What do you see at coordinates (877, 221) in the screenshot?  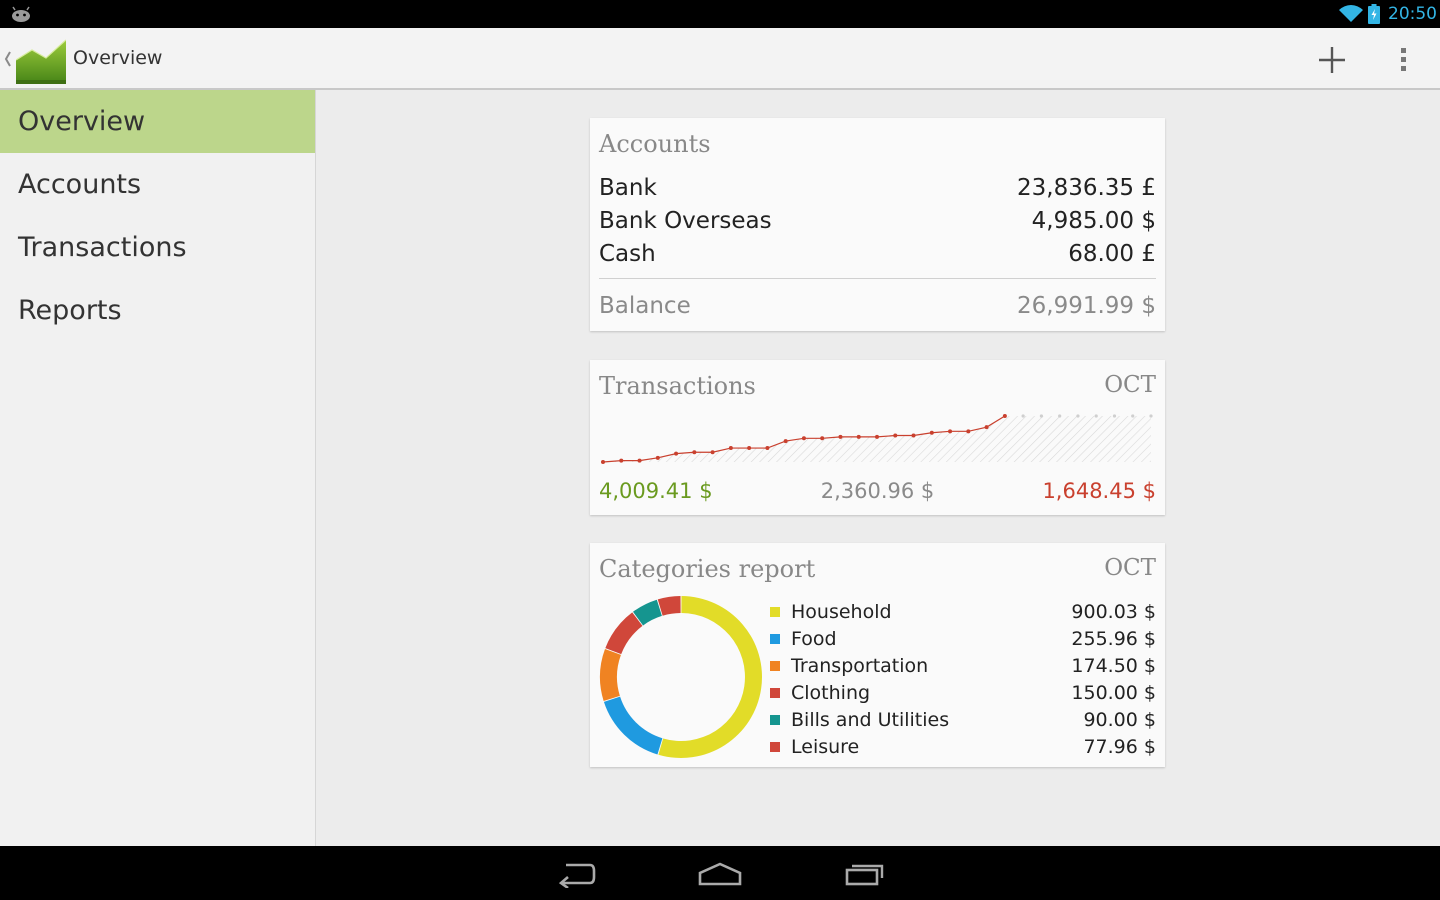 I see `account-row-bank-overseas: Bank Overseas 4,985.00 $` at bounding box center [877, 221].